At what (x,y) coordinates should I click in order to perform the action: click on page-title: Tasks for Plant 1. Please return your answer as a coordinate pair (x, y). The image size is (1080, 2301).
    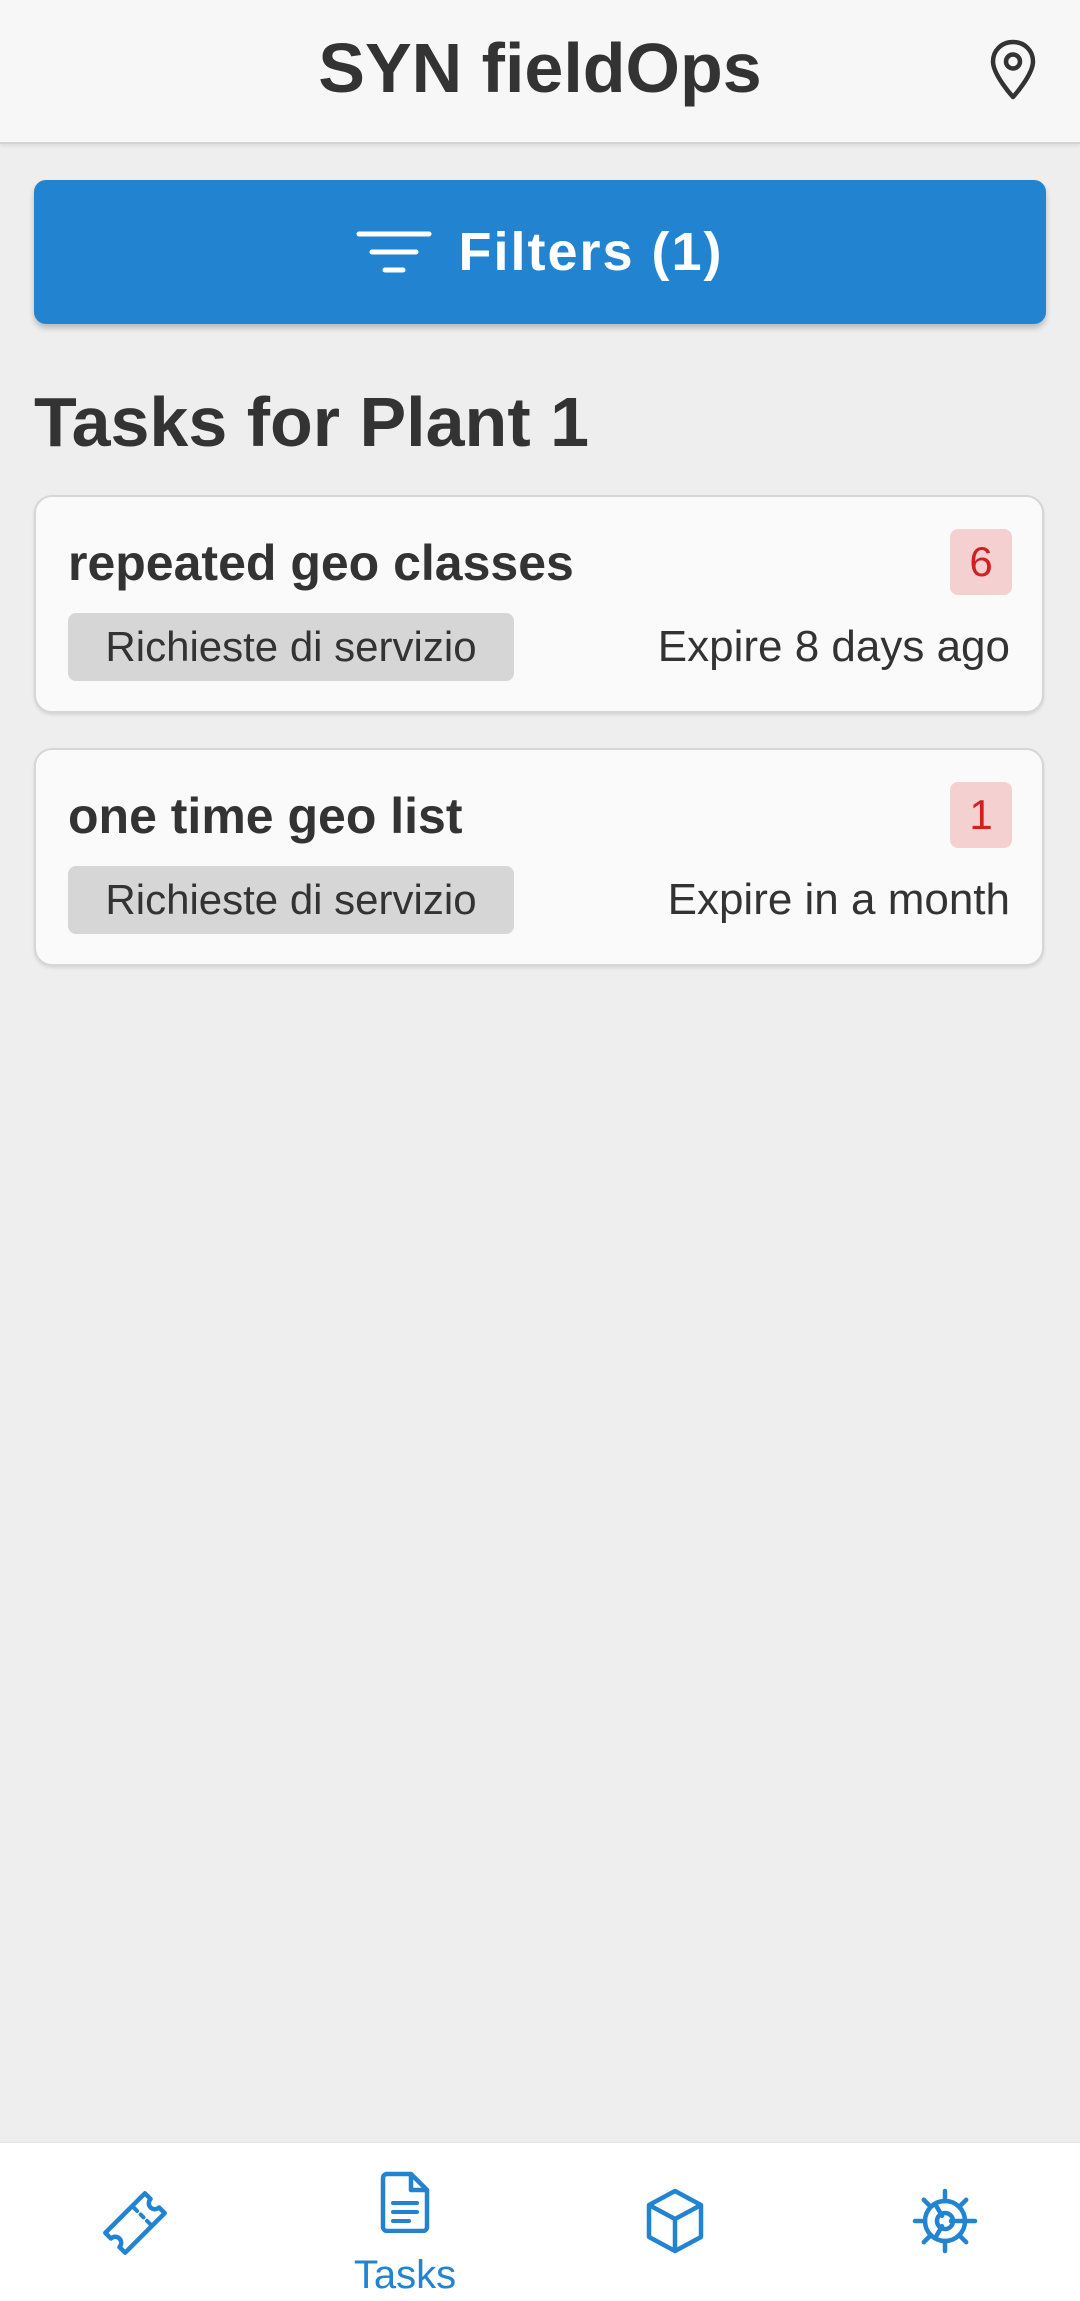
    Looking at the image, I should click on (312, 422).